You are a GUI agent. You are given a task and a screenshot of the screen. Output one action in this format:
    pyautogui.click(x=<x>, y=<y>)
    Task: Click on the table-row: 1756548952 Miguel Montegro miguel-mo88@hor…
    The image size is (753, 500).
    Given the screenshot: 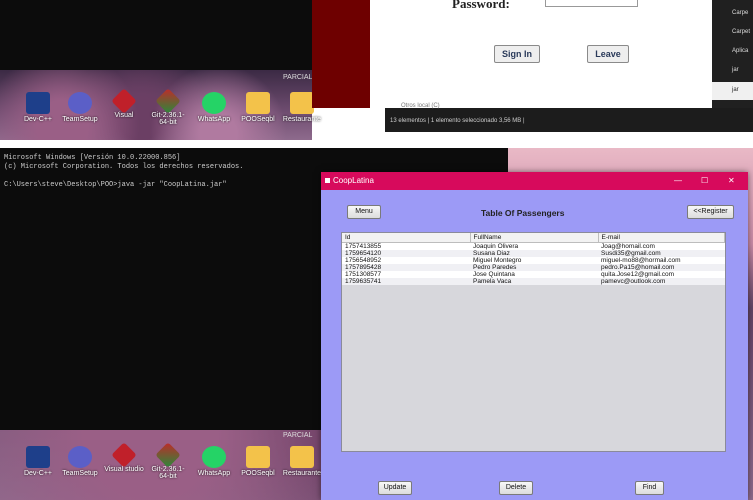 What is the action you would take?
    pyautogui.click(x=533, y=260)
    